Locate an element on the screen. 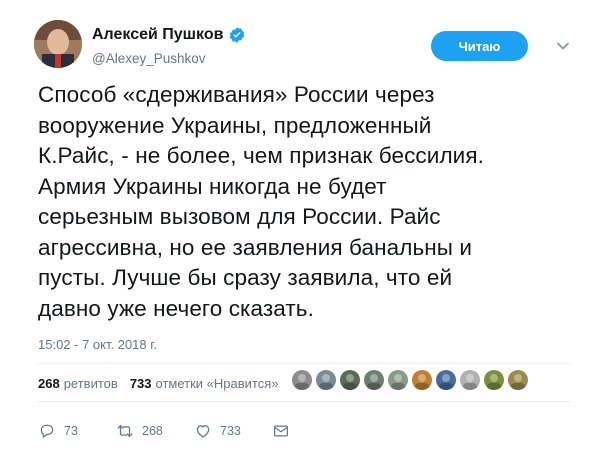 The image size is (600, 455). author-name-row: Алексей Пушков is located at coordinates (169, 35).